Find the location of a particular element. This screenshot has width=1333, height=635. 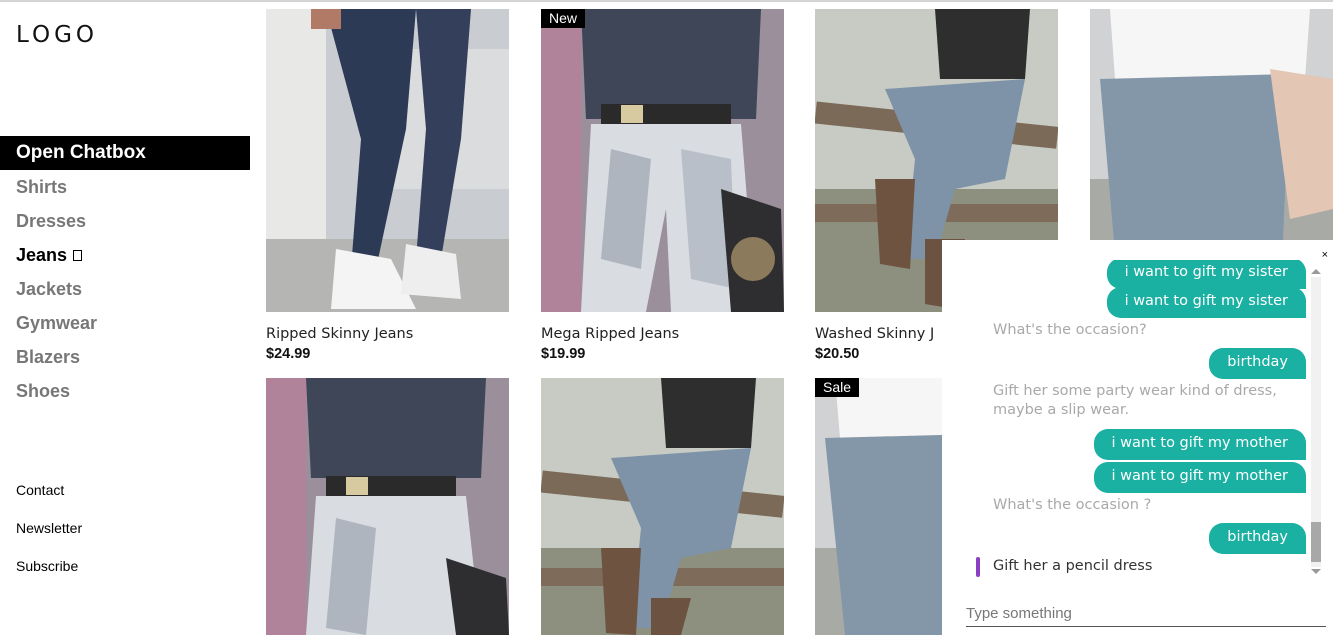

typing-indicator is located at coordinates (978, 567).